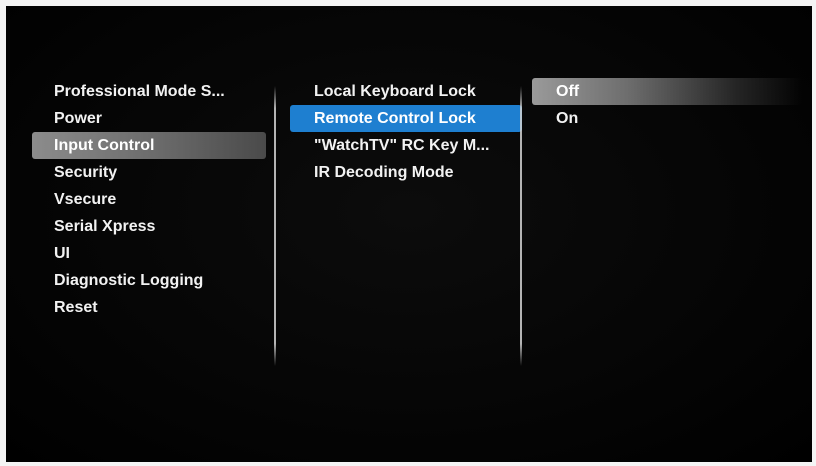 This screenshot has width=816, height=466. What do you see at coordinates (667, 118) in the screenshot?
I see `option-on: On` at bounding box center [667, 118].